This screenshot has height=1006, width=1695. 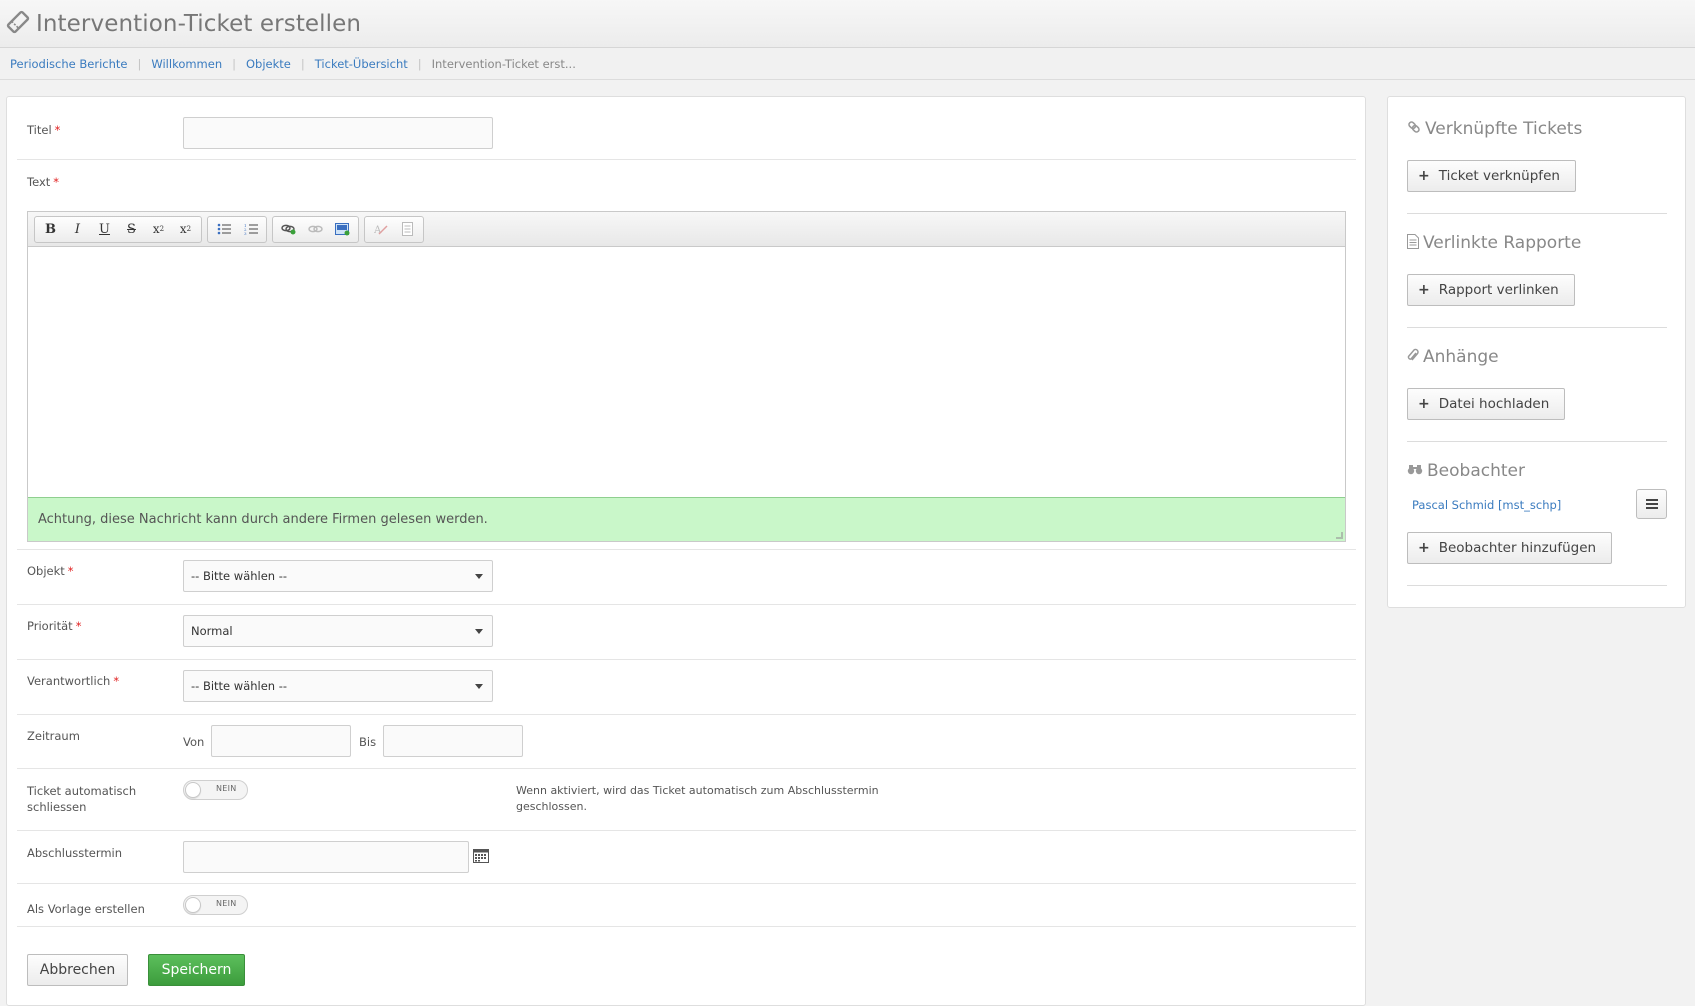 What do you see at coordinates (1486, 404) in the screenshot?
I see `upload-file-button: + Datei hochladen` at bounding box center [1486, 404].